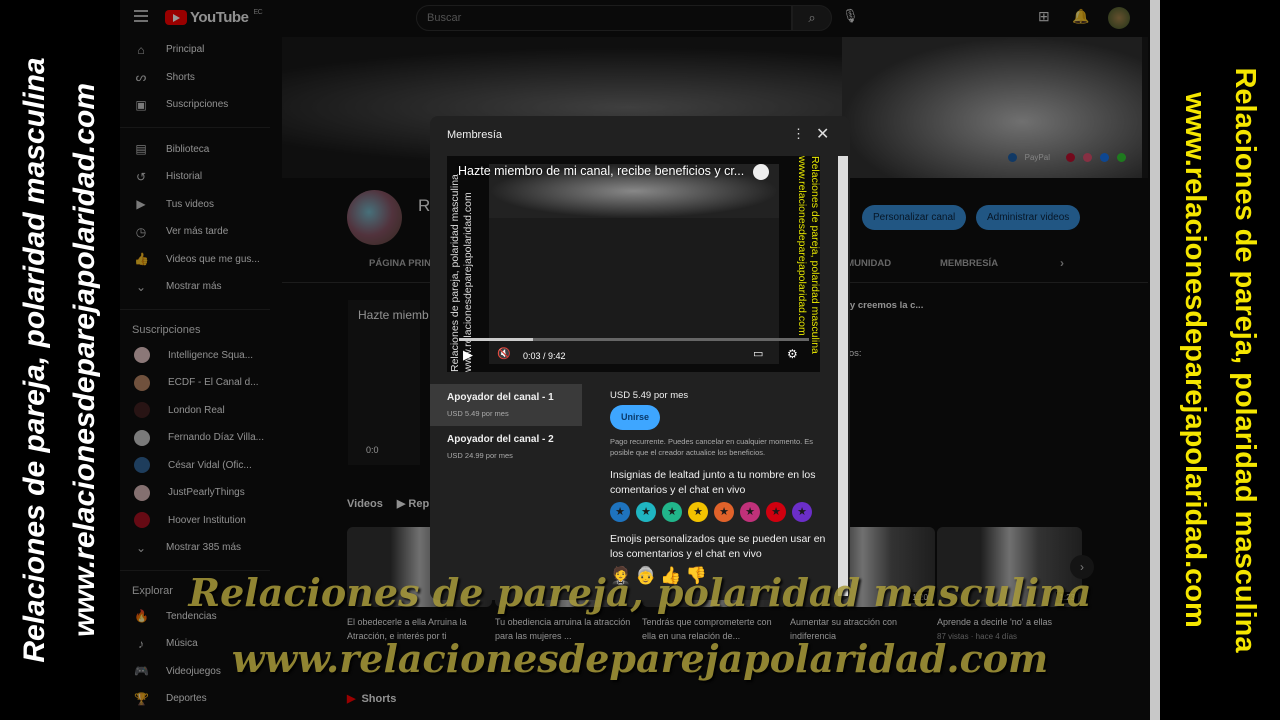 This screenshot has width=1280, height=720. I want to click on video-frame, so click(634, 264).